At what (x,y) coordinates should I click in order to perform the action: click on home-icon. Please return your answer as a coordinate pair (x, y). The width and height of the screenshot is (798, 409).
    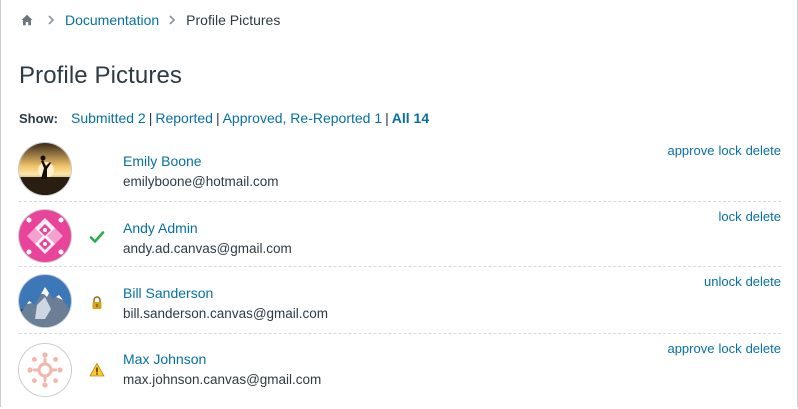
    Looking at the image, I should click on (27, 20).